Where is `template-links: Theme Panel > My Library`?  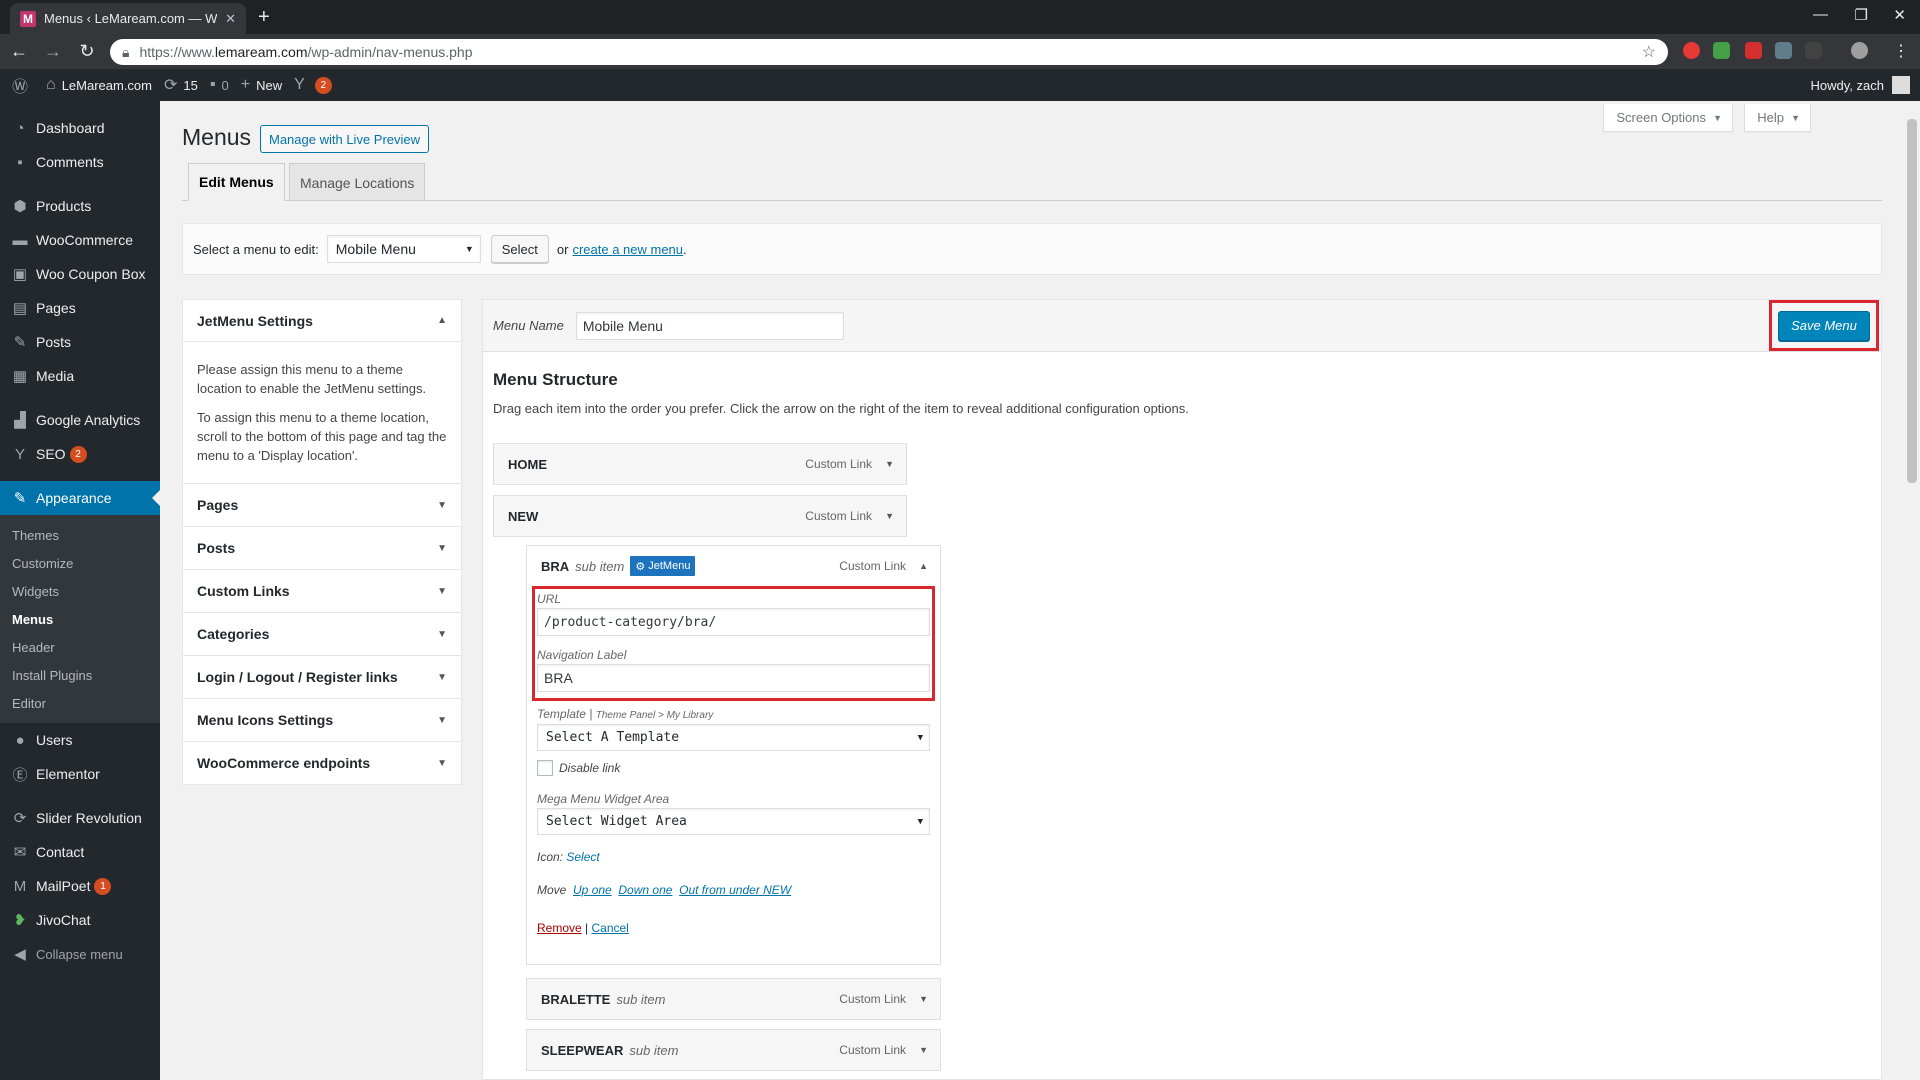
template-links: Theme Panel > My Library is located at coordinates (655, 715).